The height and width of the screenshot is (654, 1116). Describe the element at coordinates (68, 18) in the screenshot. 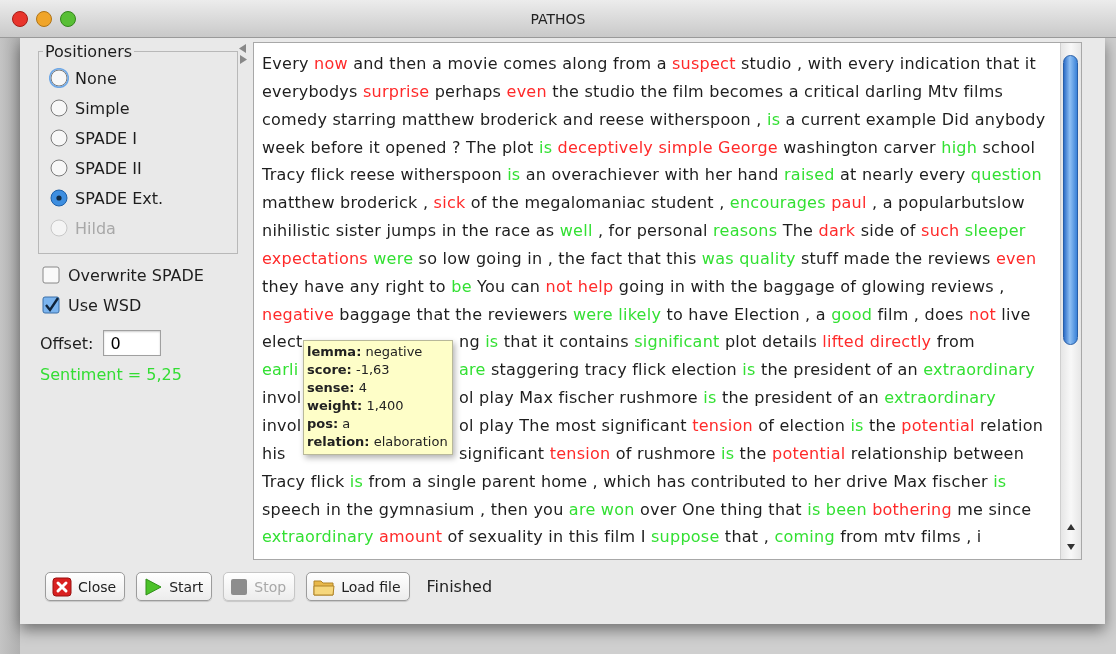

I see `zoom-window-icon` at that location.